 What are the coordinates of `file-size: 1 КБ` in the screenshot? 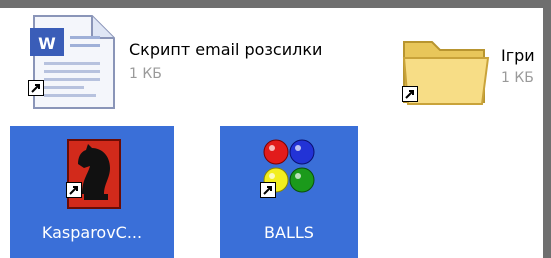 It's located at (145, 74).